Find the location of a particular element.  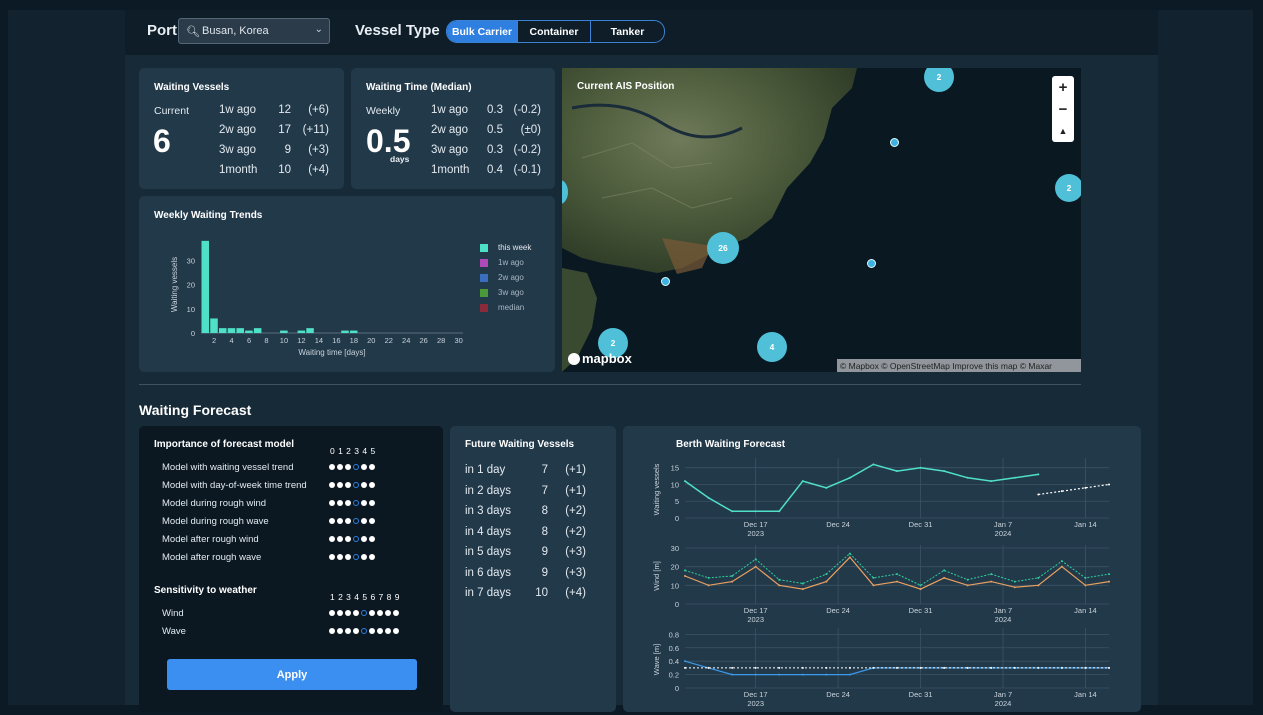

legend-label: 3w ago is located at coordinates (511, 292).